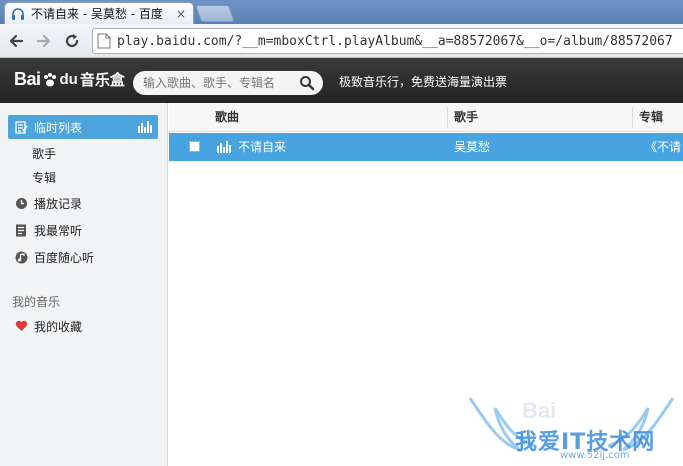  I want to click on sidebar-item-most-played: 我最常听, so click(83, 230).